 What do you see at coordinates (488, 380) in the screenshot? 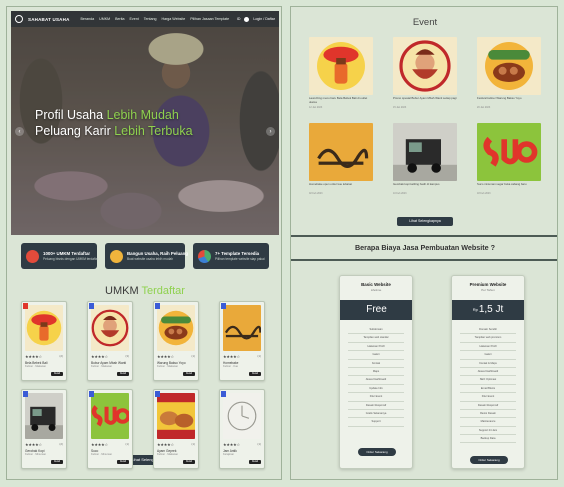
I see `plan-feature: SEO Optimasi` at bounding box center [488, 380].